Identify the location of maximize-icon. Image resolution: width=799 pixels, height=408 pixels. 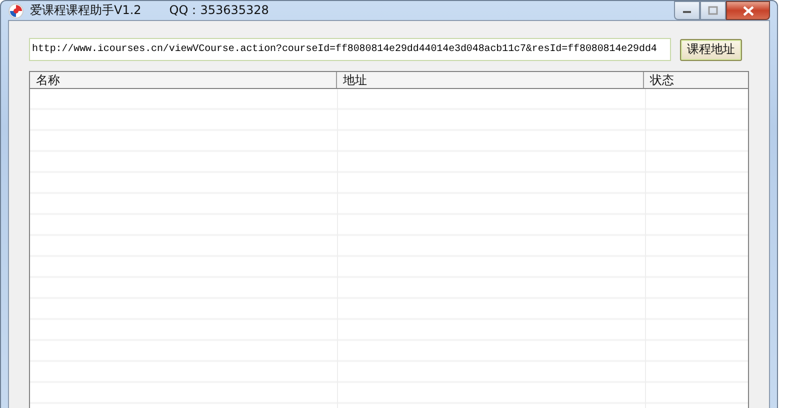
(713, 10).